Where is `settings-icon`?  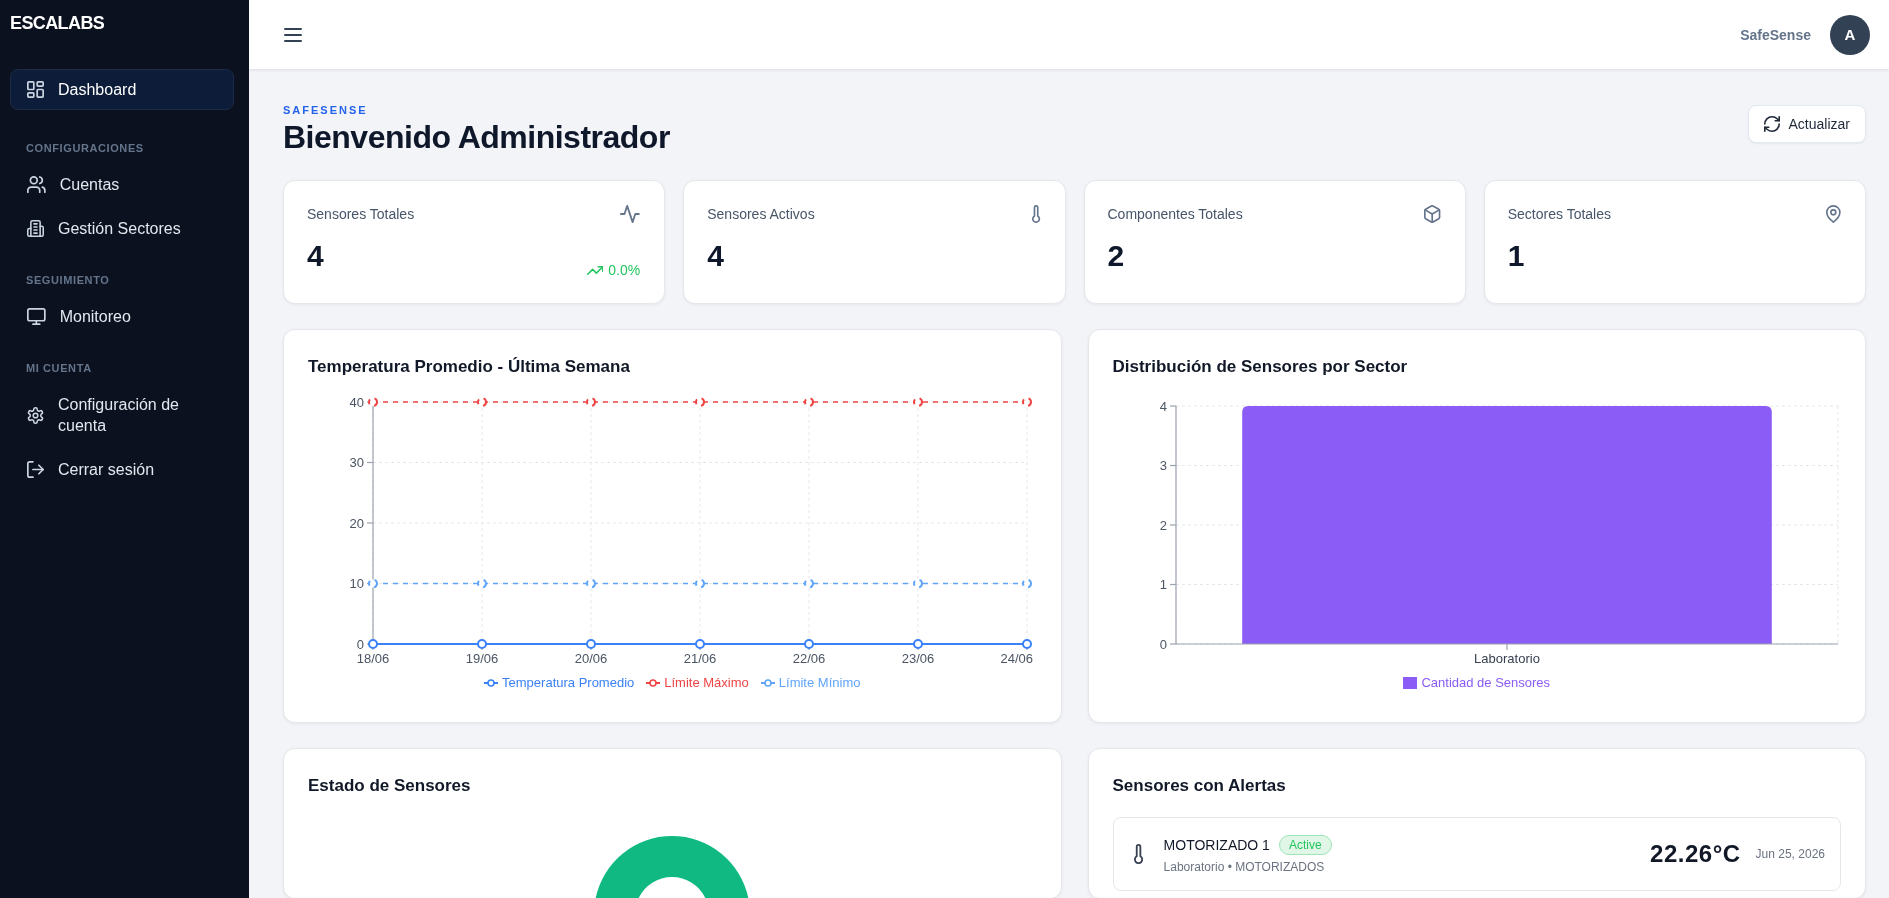 settings-icon is located at coordinates (35, 415).